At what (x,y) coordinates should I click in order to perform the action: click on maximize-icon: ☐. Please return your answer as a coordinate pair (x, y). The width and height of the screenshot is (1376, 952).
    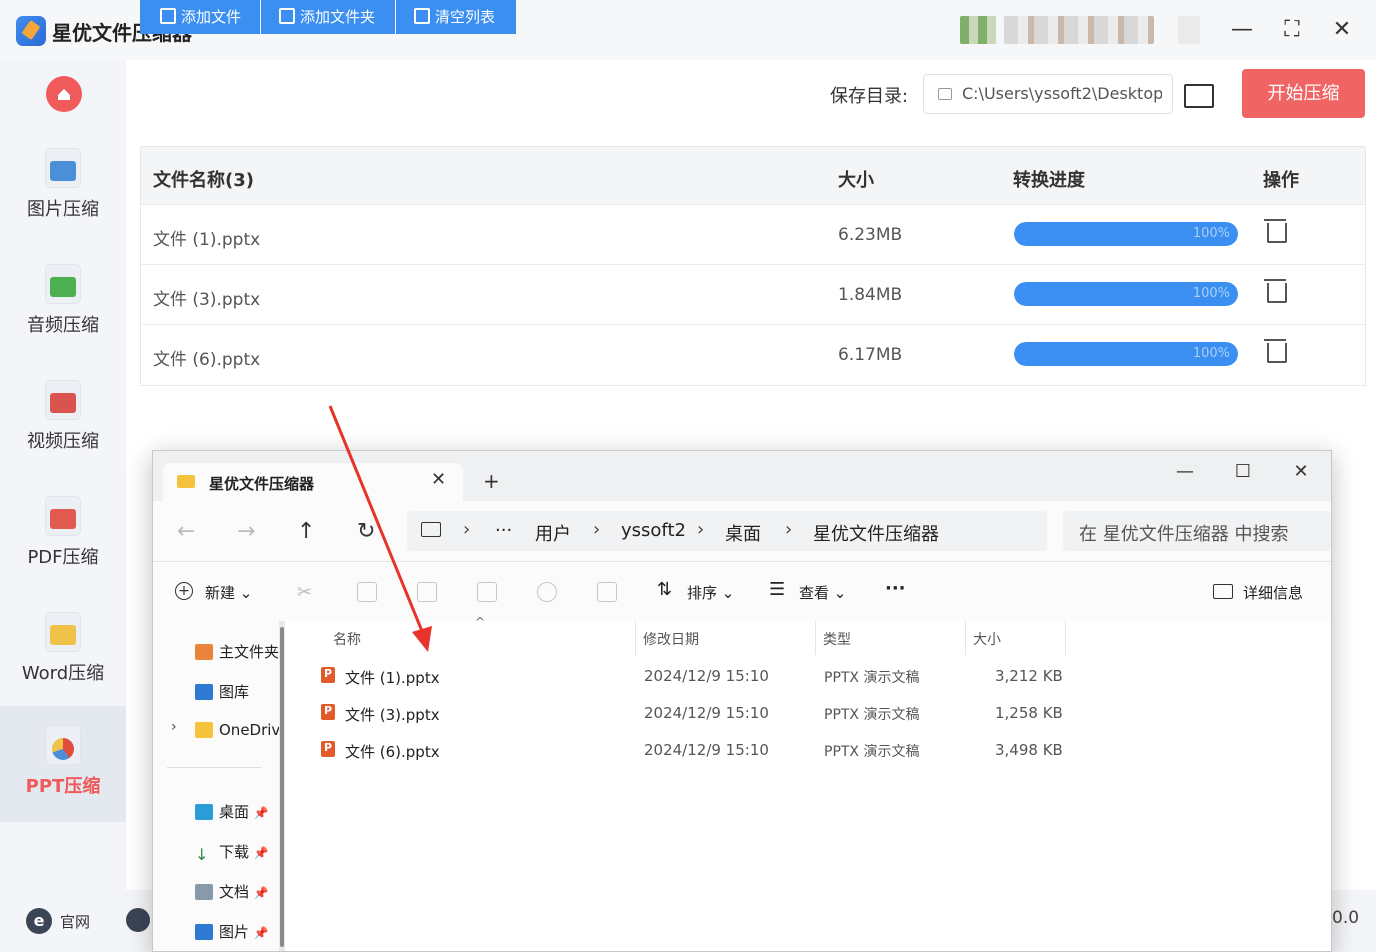
    Looking at the image, I should click on (1243, 472).